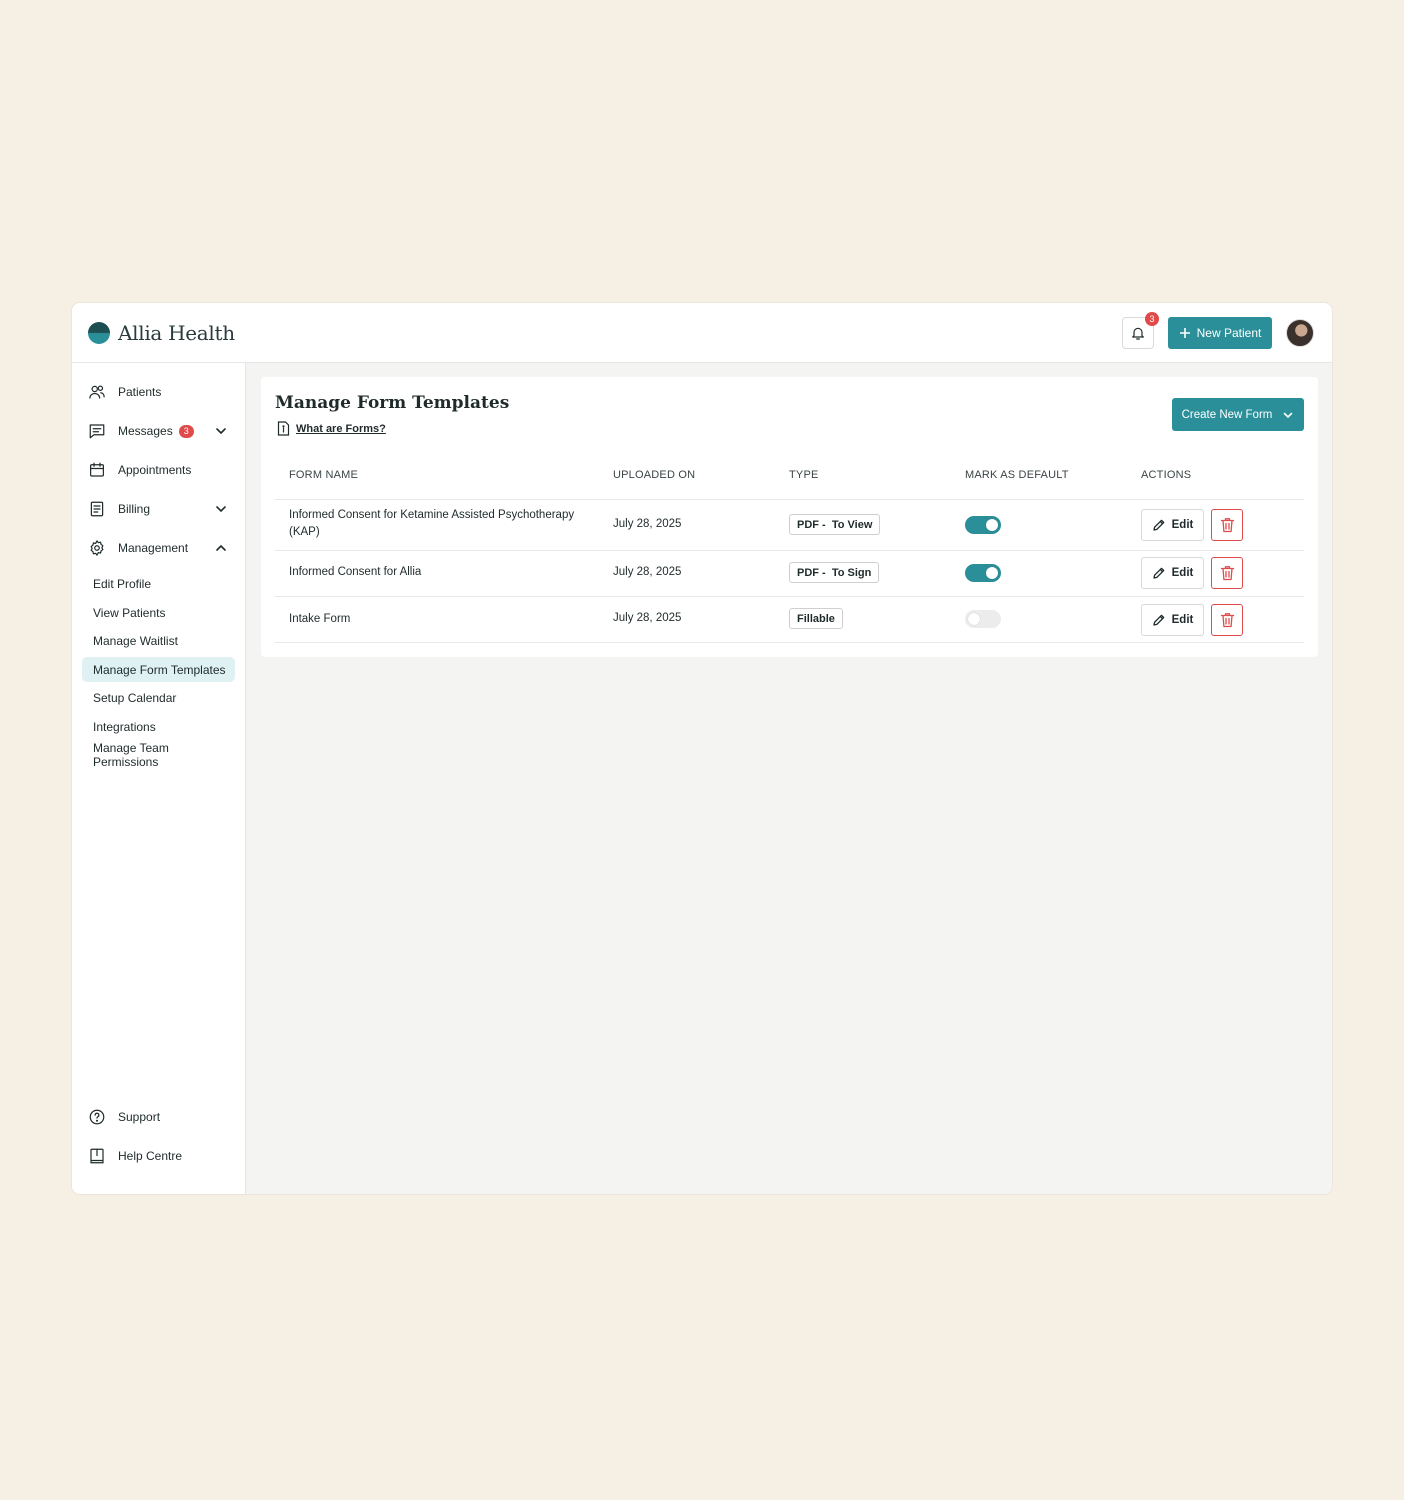 The height and width of the screenshot is (1500, 1404). I want to click on form-name-line: Intake Form, so click(320, 619).